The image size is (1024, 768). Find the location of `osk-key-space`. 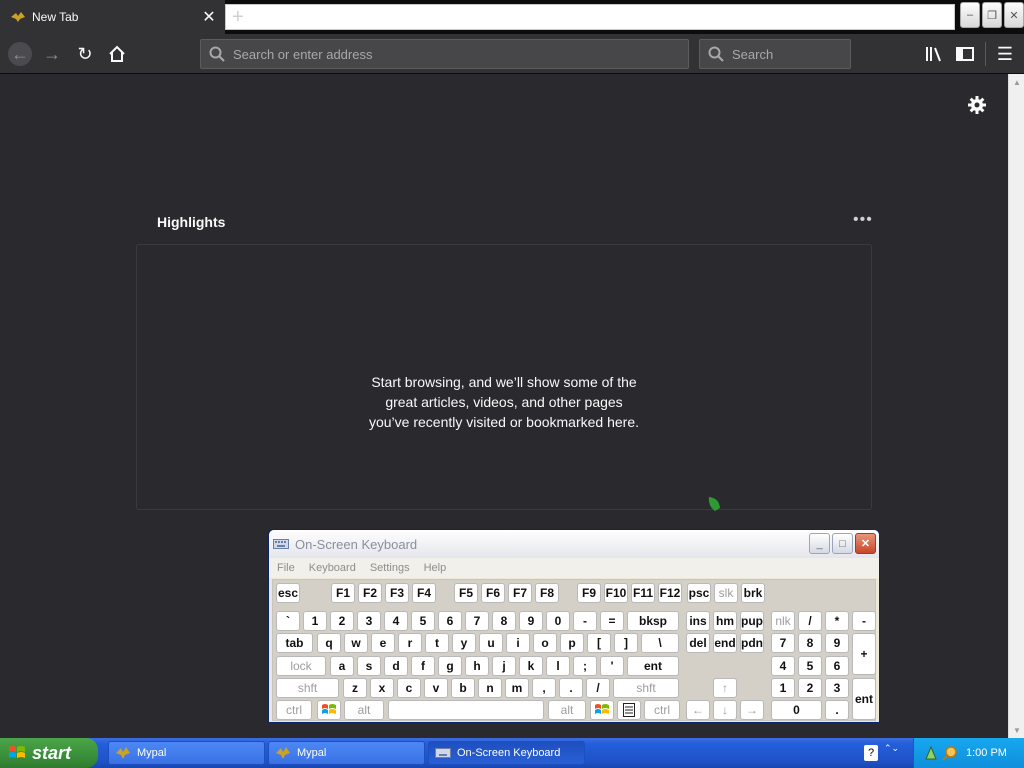

osk-key-space is located at coordinates (466, 710).